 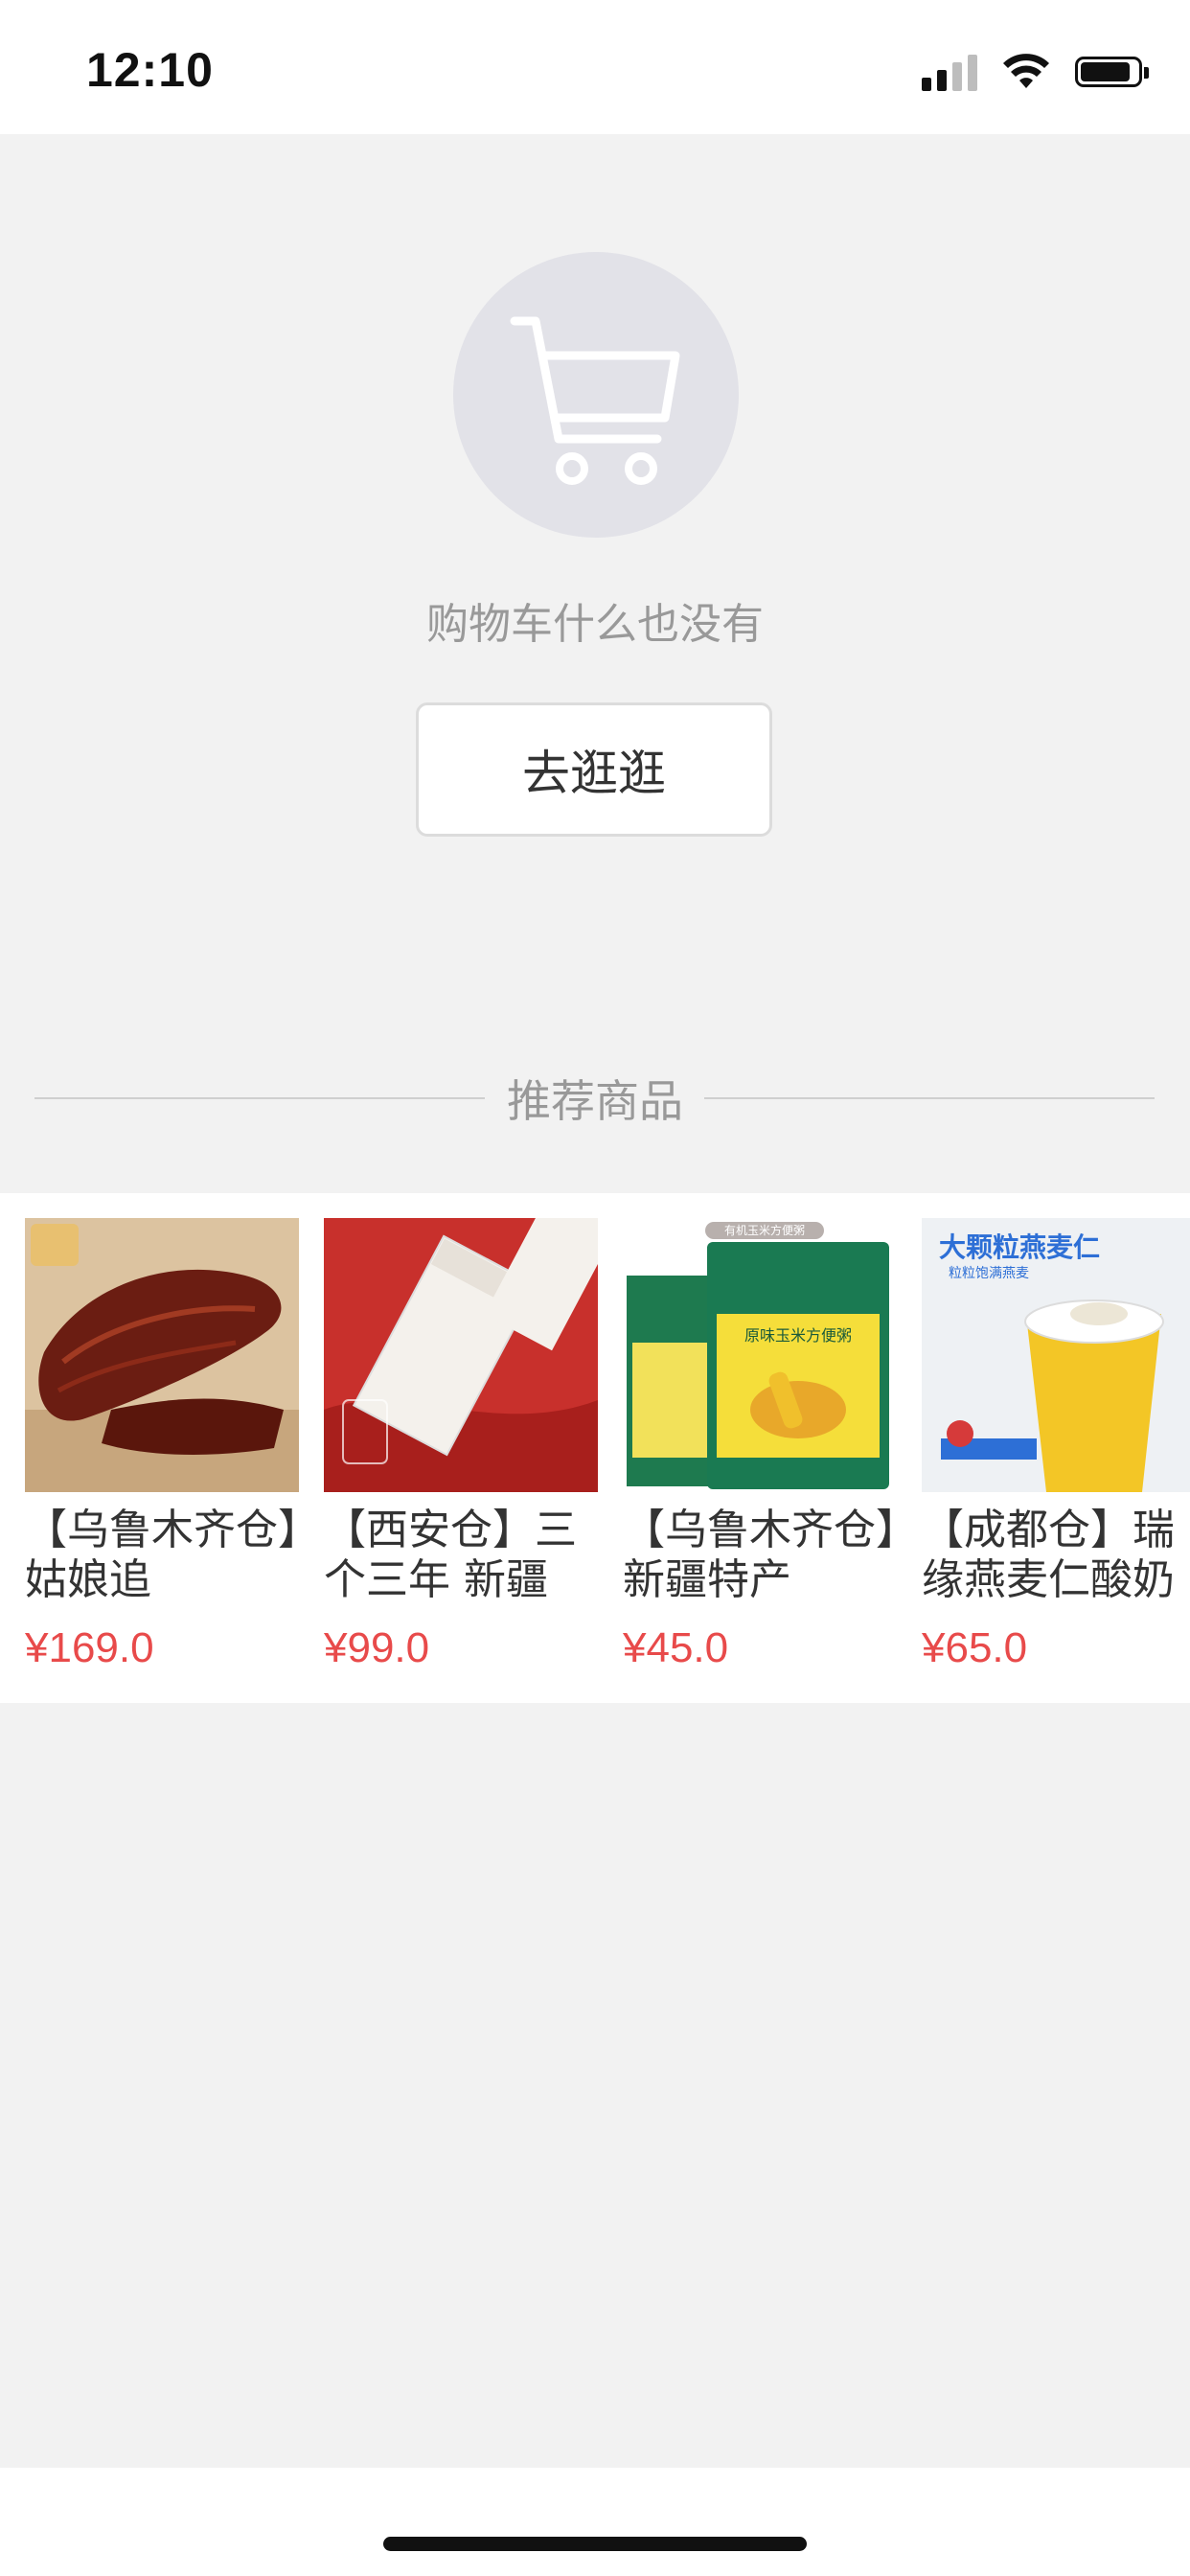 What do you see at coordinates (162, 1555) in the screenshot?
I see `product-name: 【乌鲁木齐仓】姑娘追` at bounding box center [162, 1555].